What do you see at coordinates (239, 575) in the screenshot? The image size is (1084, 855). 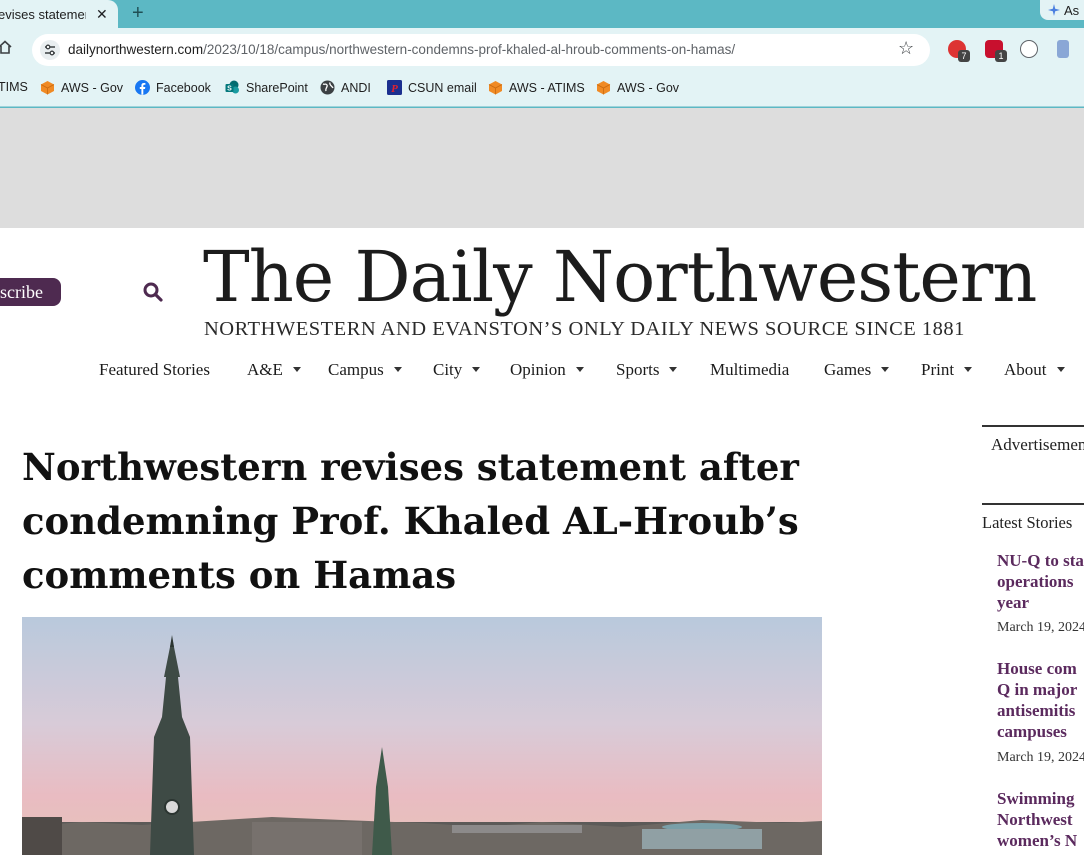 I see `headline-line: comments on Hamas` at bounding box center [239, 575].